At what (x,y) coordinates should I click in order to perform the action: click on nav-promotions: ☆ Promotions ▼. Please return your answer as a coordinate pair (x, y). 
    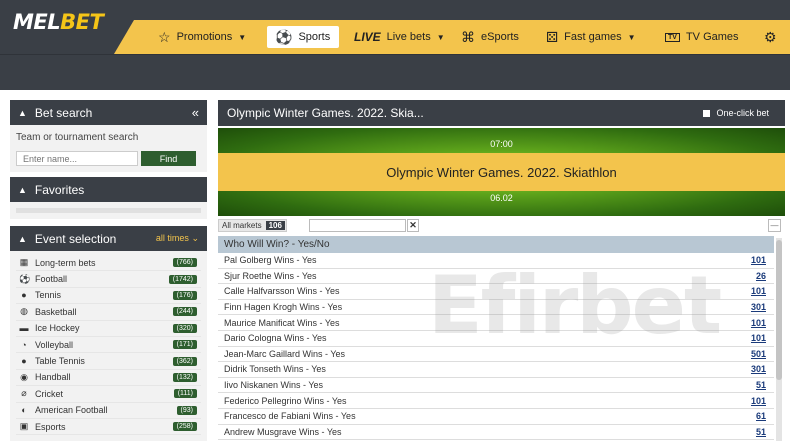
    Looking at the image, I should click on (202, 37).